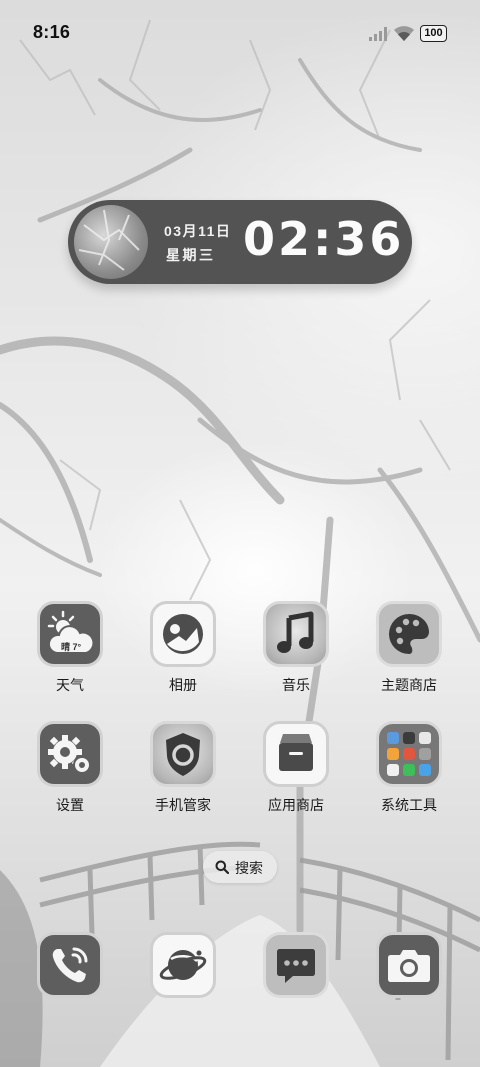 This screenshot has height=1067, width=480. What do you see at coordinates (296, 754) in the screenshot?
I see `app-store-icon` at bounding box center [296, 754].